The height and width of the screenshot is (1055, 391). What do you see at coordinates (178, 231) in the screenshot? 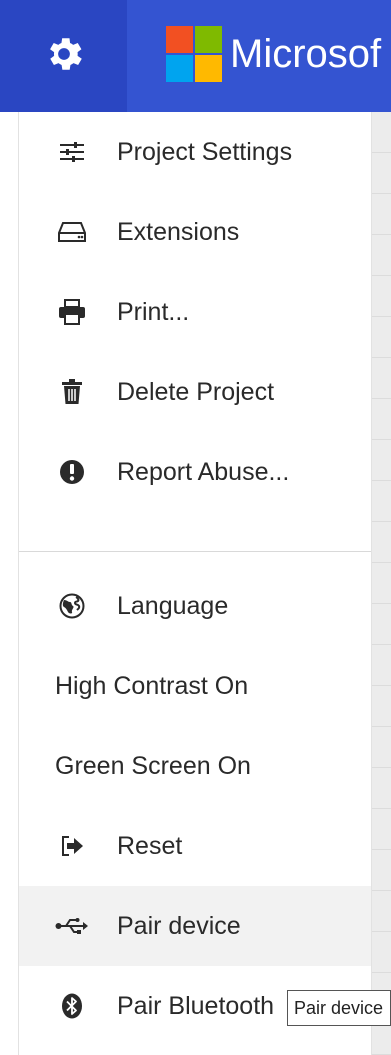
I see `menu-item-label: Extensions` at bounding box center [178, 231].